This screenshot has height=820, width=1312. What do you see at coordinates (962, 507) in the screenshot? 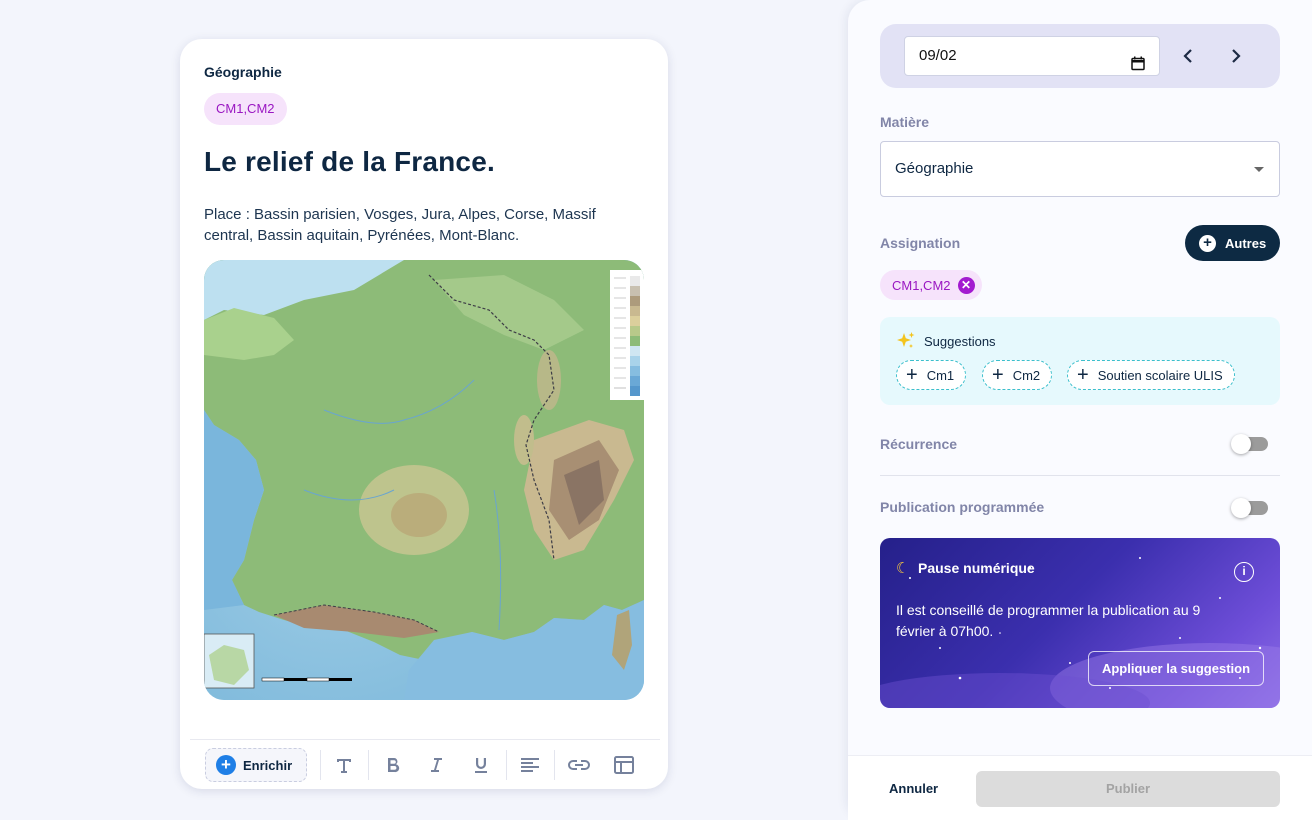
I see `publication-label: Publication programmée` at bounding box center [962, 507].